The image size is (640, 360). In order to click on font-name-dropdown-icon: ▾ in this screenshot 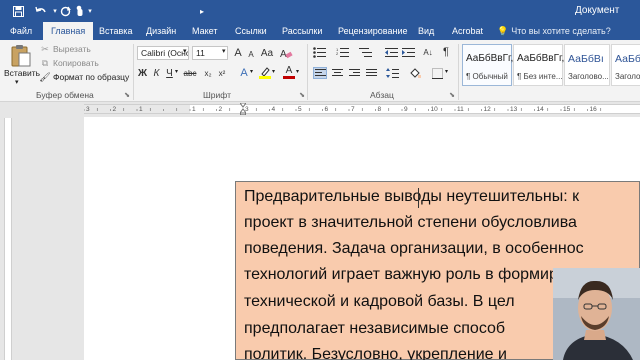, I will do `click(185, 51)`.